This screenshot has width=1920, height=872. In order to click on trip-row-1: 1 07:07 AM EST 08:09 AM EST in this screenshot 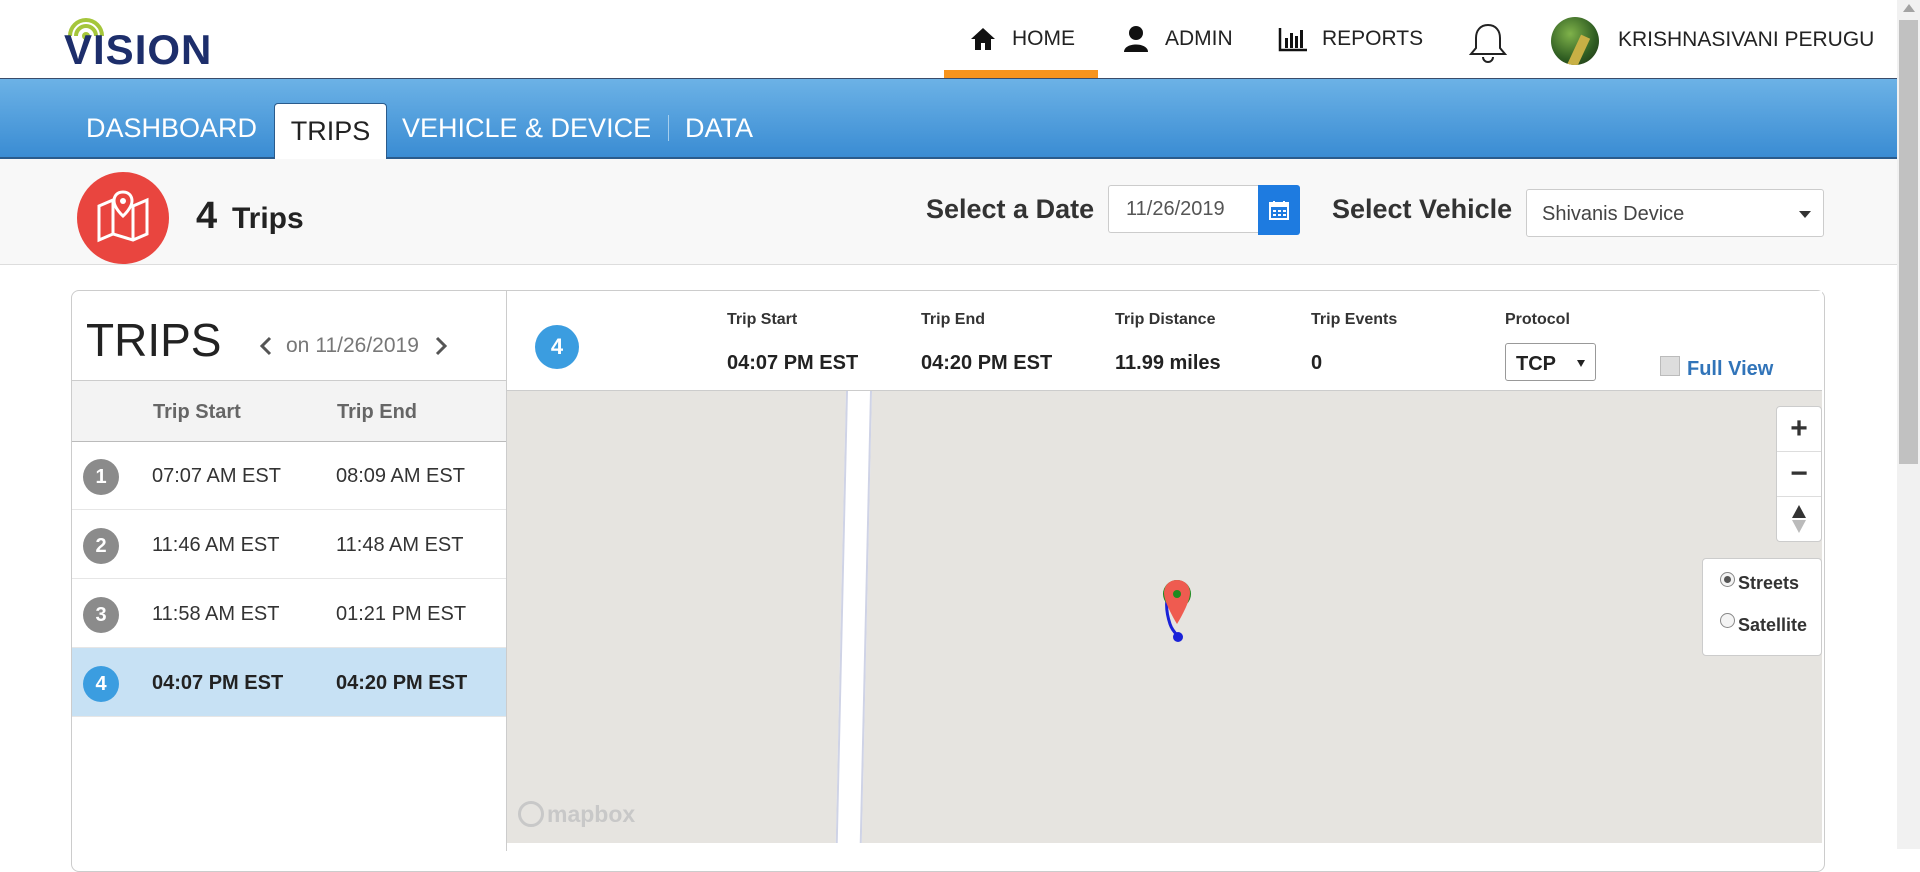, I will do `click(289, 475)`.